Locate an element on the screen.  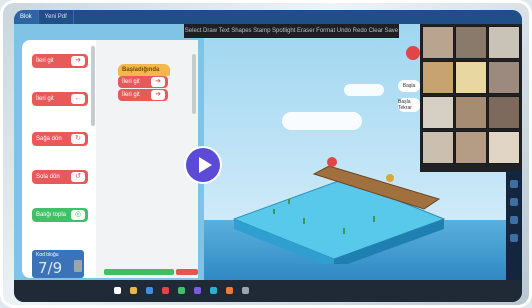
palette-block-collect: Balığı topla ◎ is located at coordinates (60, 215).